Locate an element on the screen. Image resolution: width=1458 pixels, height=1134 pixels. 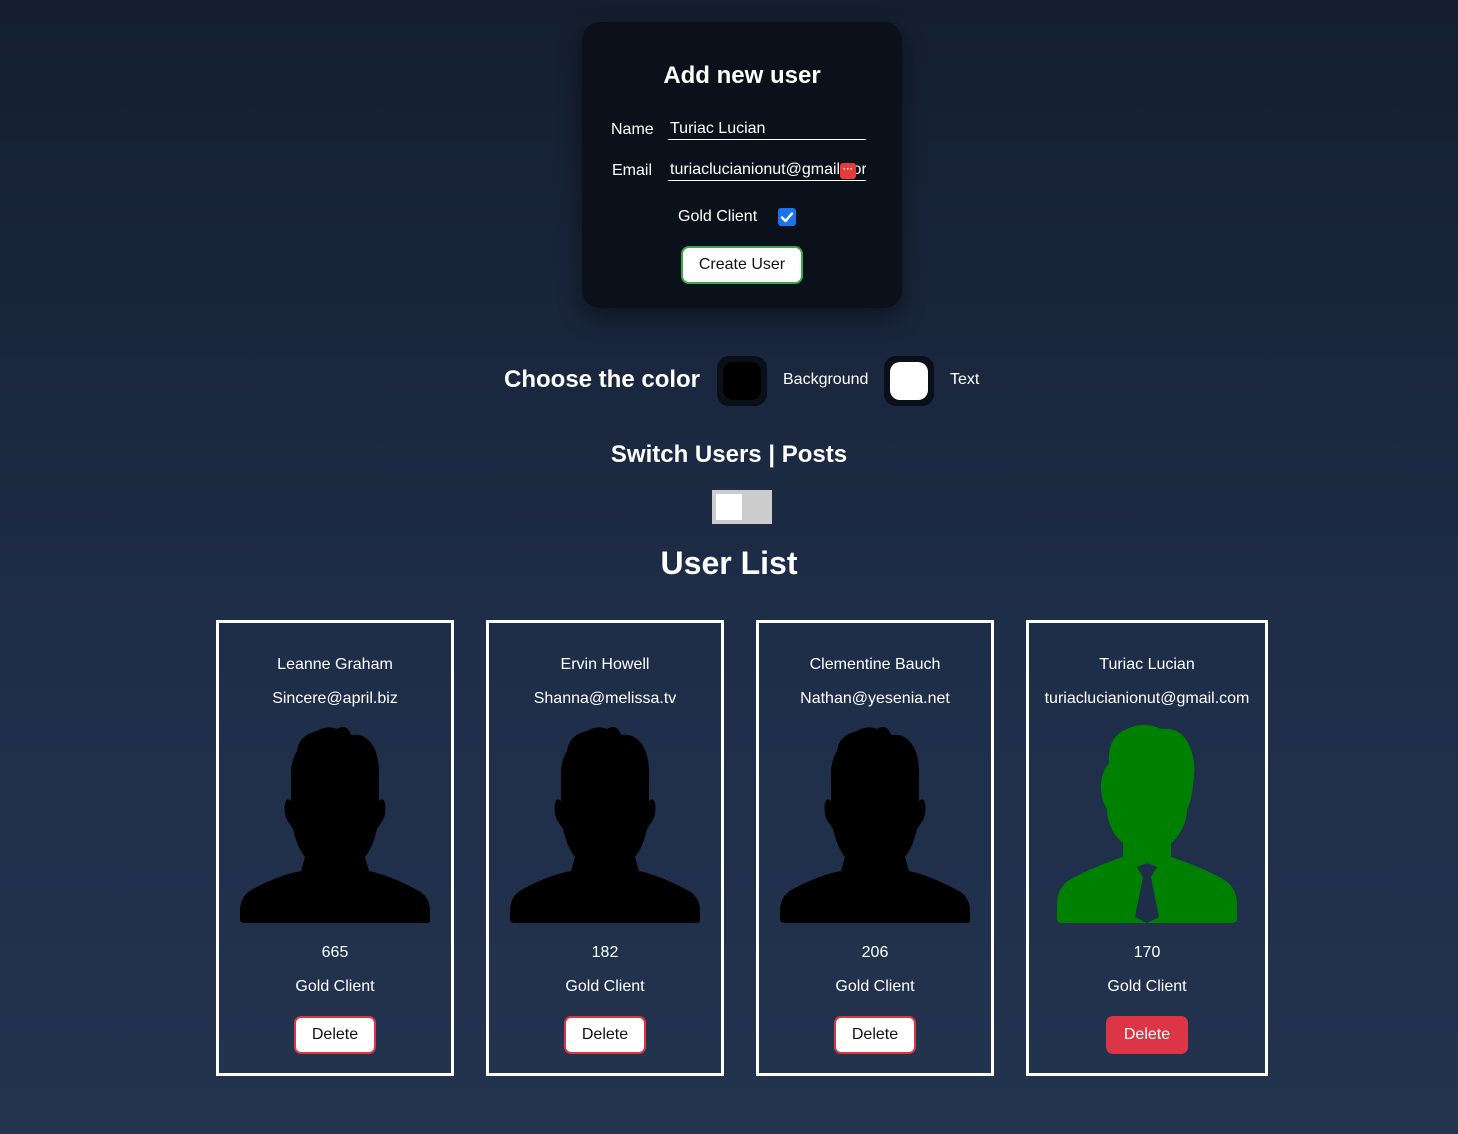
form-title: Add new user is located at coordinates (742, 75).